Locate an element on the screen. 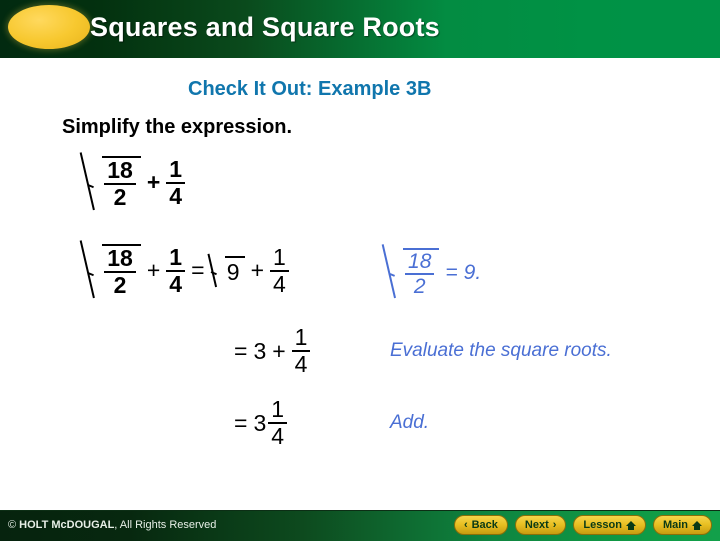  copyright-rights: , All Rights Reserved is located at coordinates (165, 525).